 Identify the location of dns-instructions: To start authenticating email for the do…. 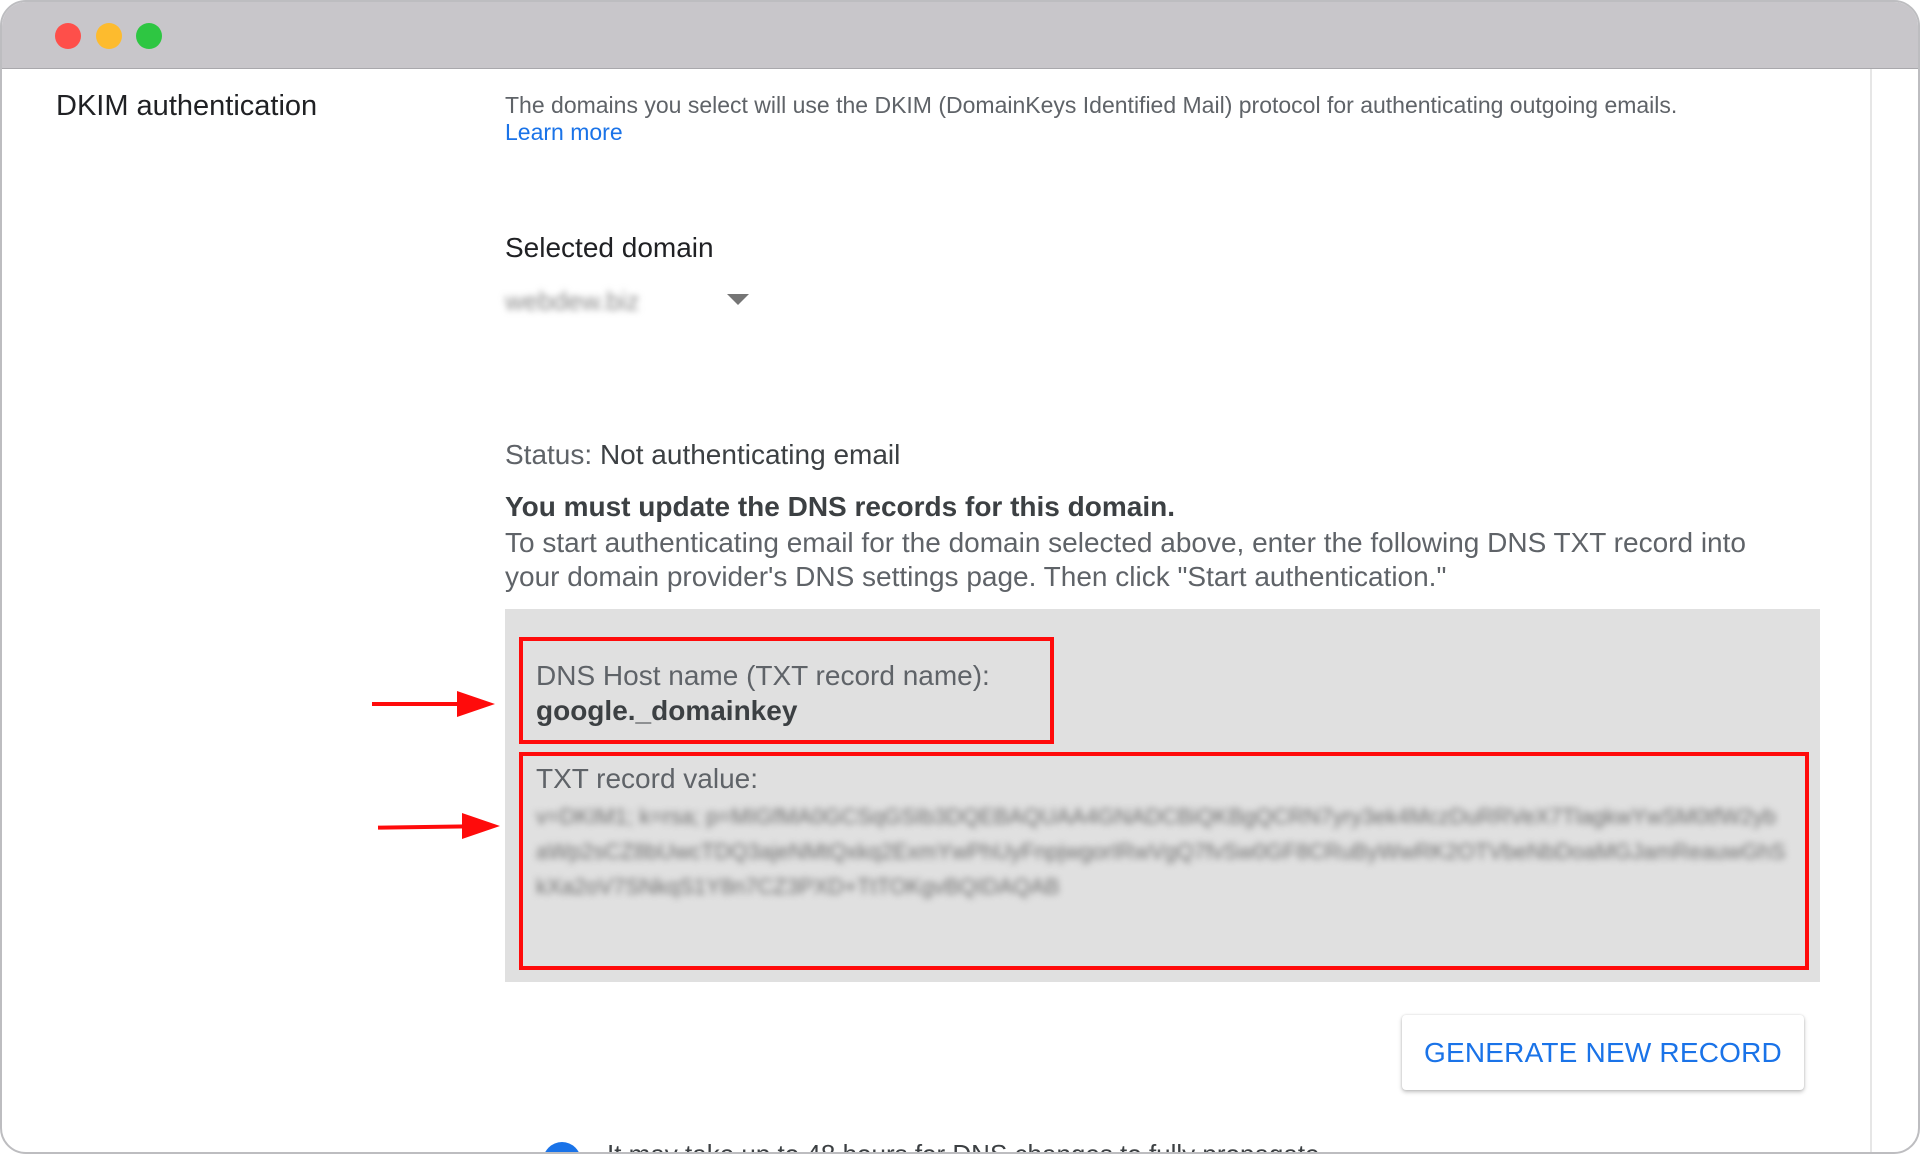
(1125, 559).